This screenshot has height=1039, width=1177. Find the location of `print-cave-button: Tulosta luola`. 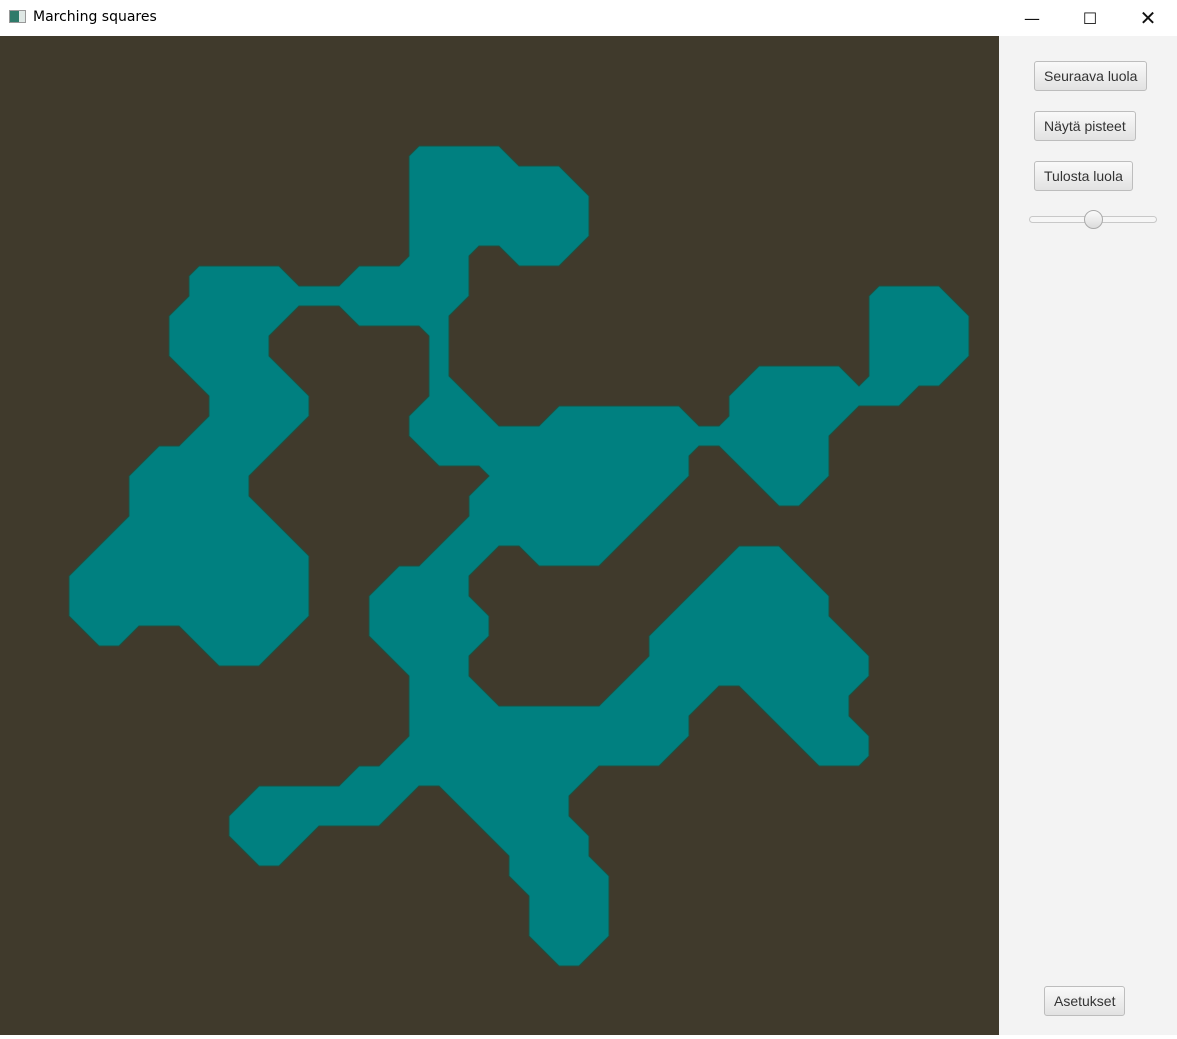

print-cave-button: Tulosta luola is located at coordinates (1083, 176).